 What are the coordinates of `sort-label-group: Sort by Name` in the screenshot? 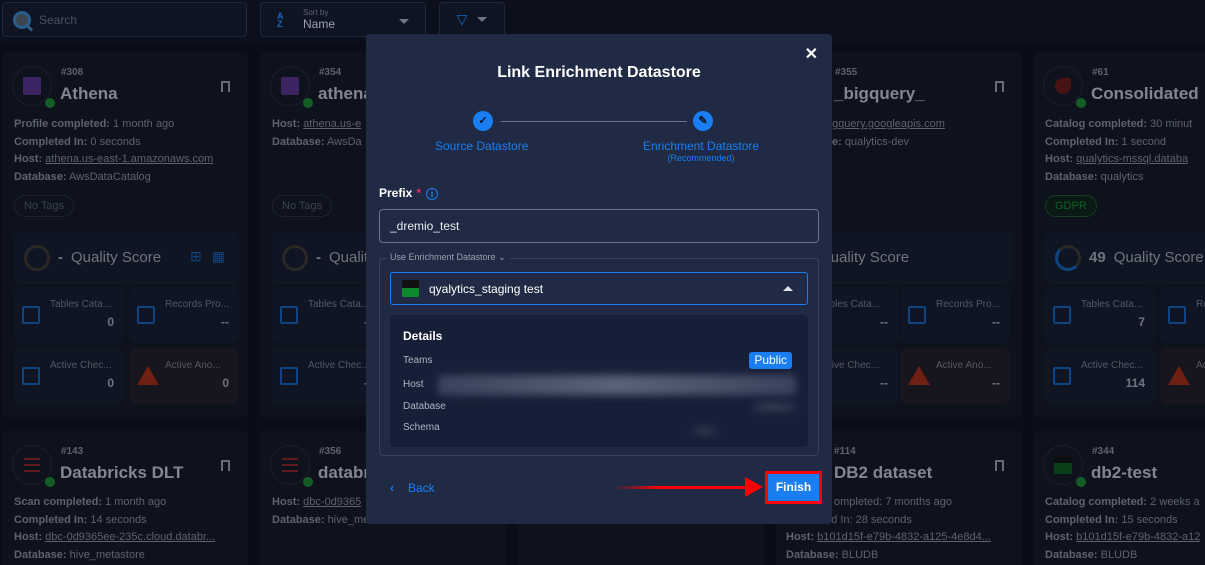 It's located at (319, 19).